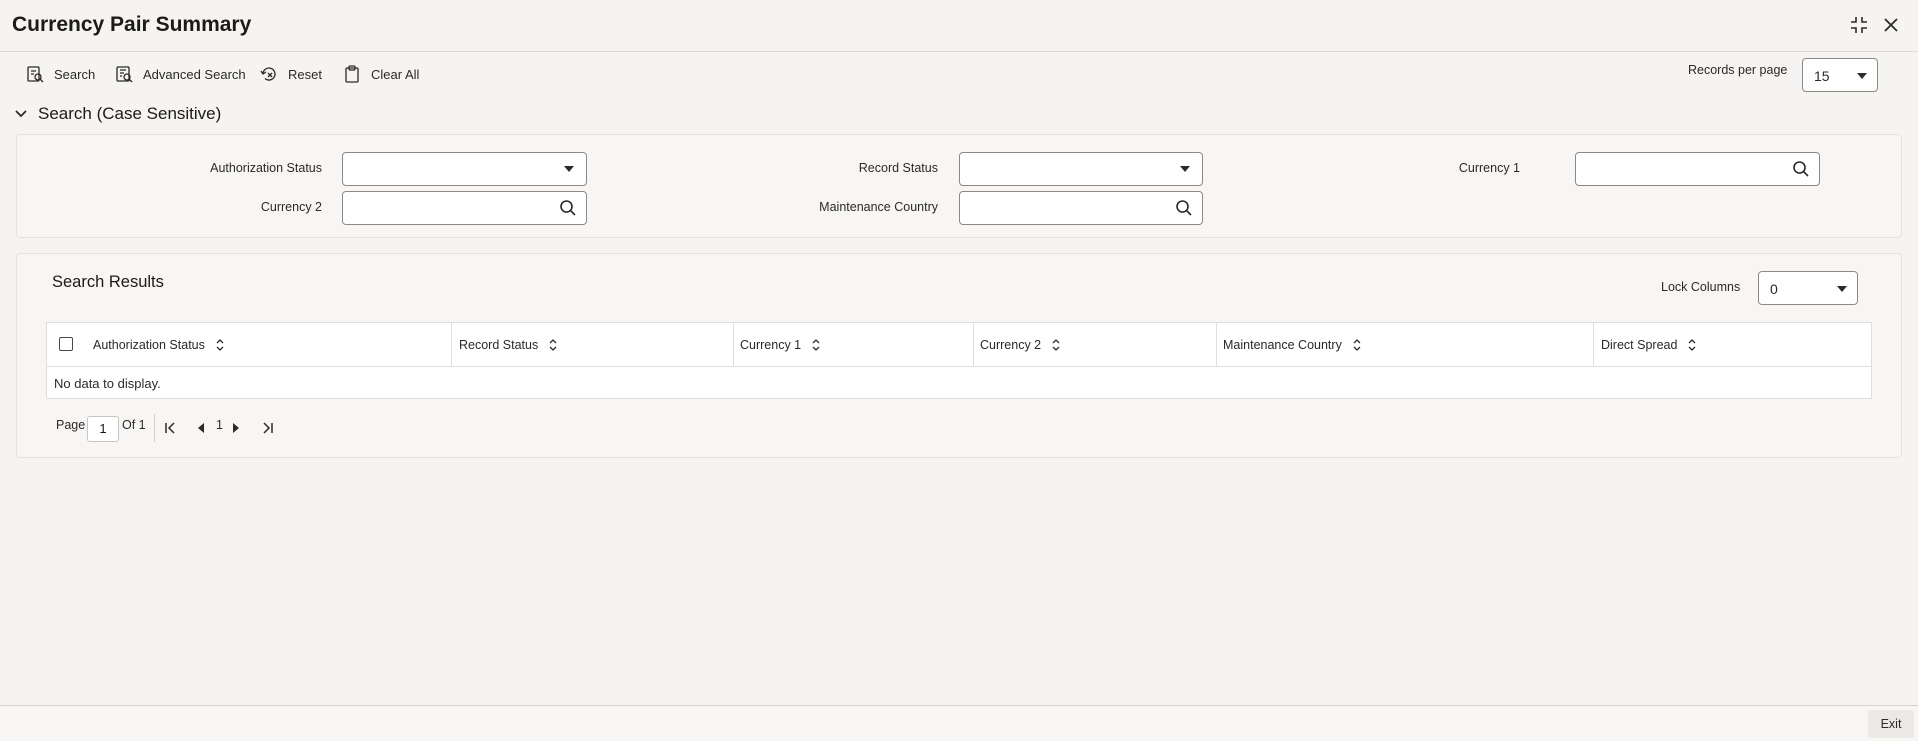 This screenshot has height=741, width=1918. I want to click on search-section-title: Search (Case Sensitive), so click(130, 113).